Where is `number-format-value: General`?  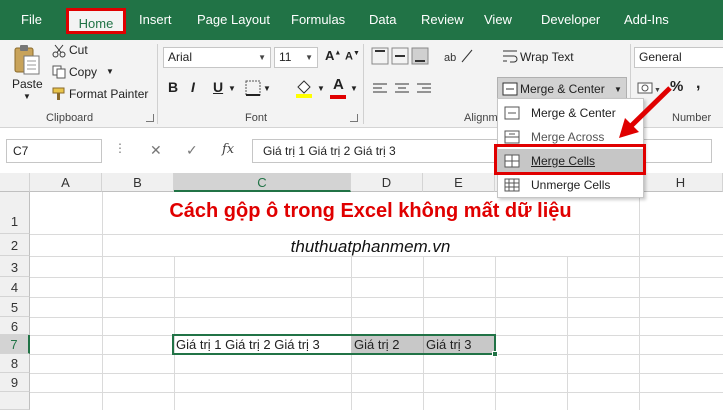 number-format-value: General is located at coordinates (660, 57).